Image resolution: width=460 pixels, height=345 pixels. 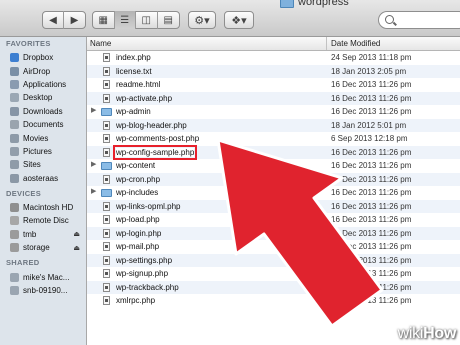 What do you see at coordinates (369, 125) in the screenshot?
I see `file-date-modified: 18 Jan 2012 5:01 pm` at bounding box center [369, 125].